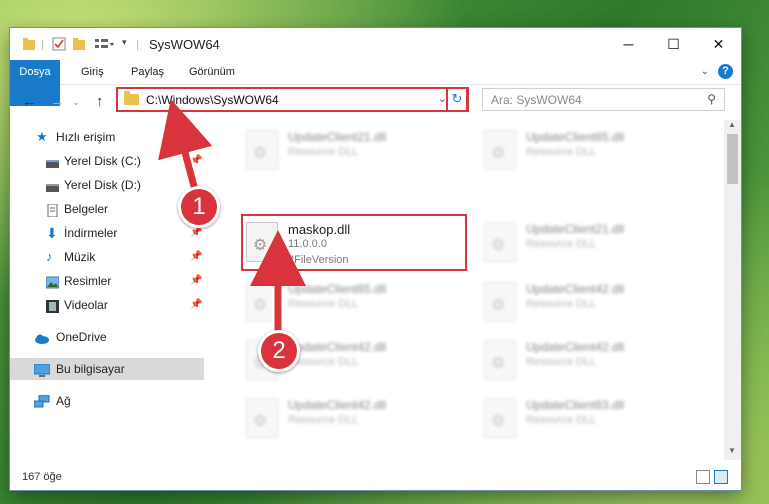 The width and height of the screenshot is (769, 504). Describe the element at coordinates (318, 260) in the screenshot. I see `file-description: 2FileVersion` at that location.